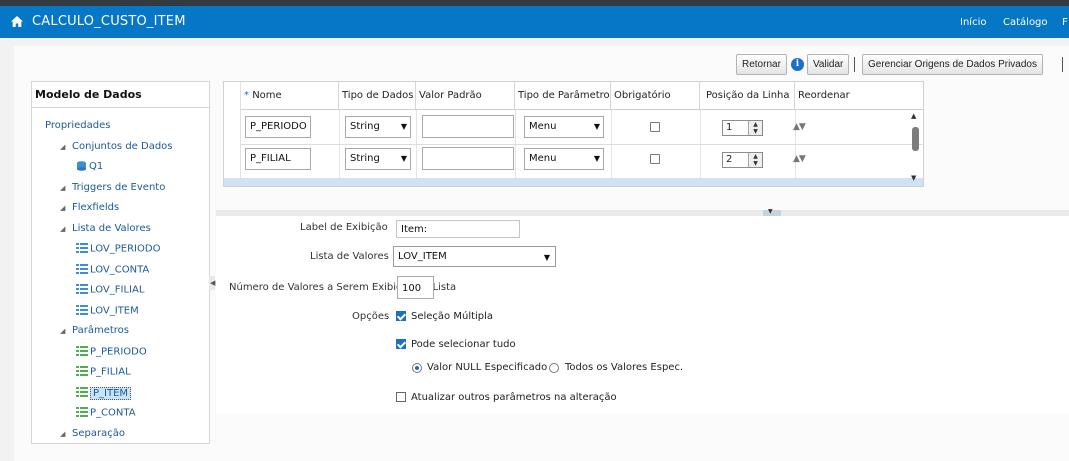 Image resolution: width=1069 pixels, height=461 pixels. Describe the element at coordinates (417, 368) in the screenshot. I see `null-value-radio` at that location.